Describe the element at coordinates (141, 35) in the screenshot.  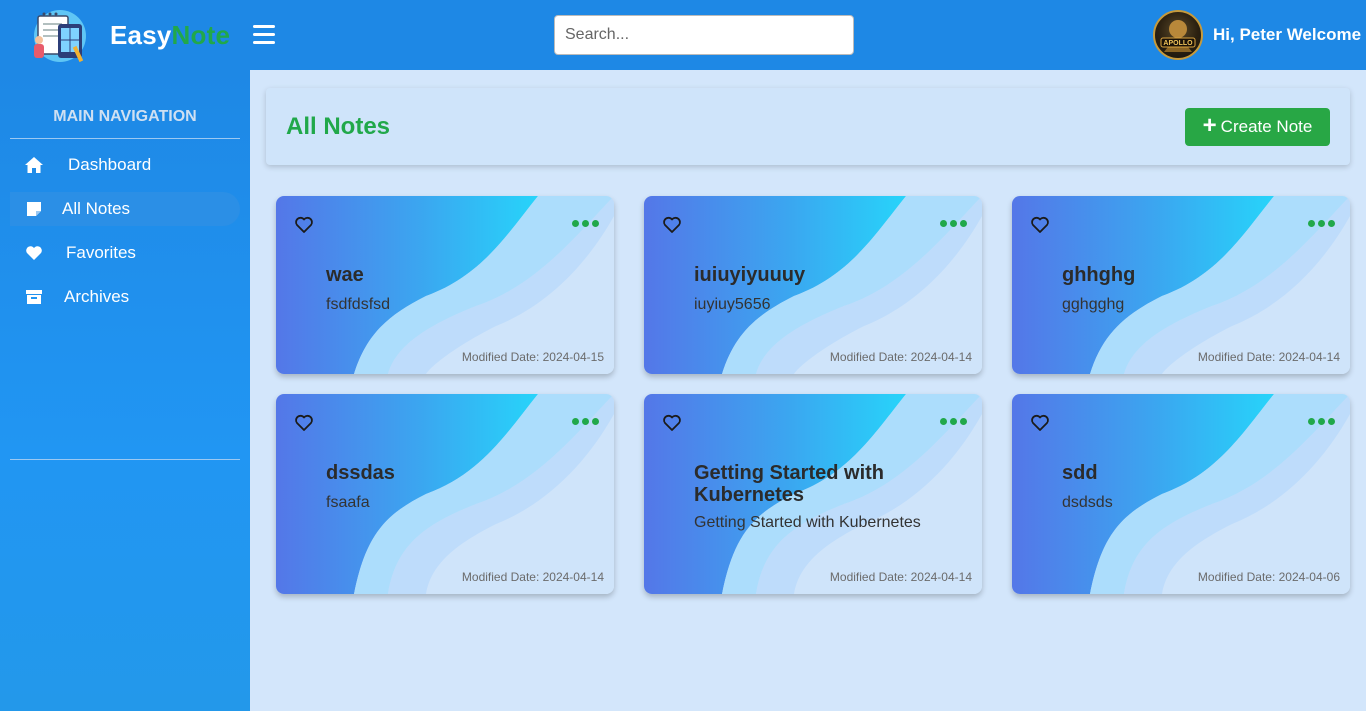
I see `brand-part-easy: Easy` at that location.